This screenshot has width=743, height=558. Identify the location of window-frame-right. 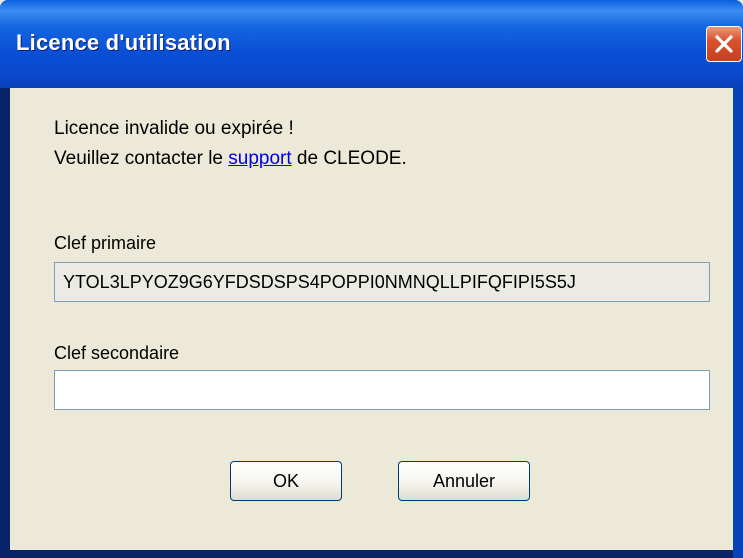
(738, 323).